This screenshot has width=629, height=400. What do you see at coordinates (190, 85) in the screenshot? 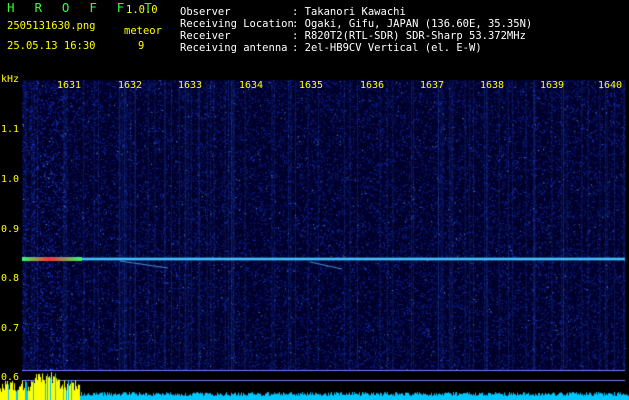
I see `x-tick-label: 1633` at bounding box center [190, 85].